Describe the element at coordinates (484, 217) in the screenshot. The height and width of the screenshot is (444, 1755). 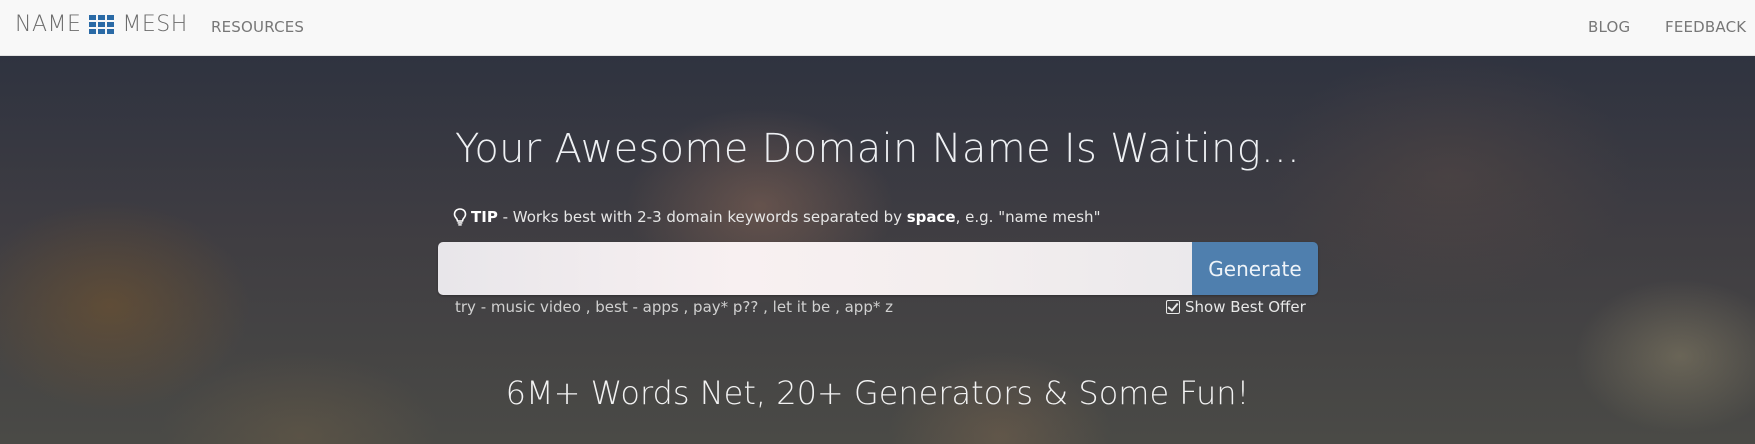
I see `tip-label: TIP` at that location.